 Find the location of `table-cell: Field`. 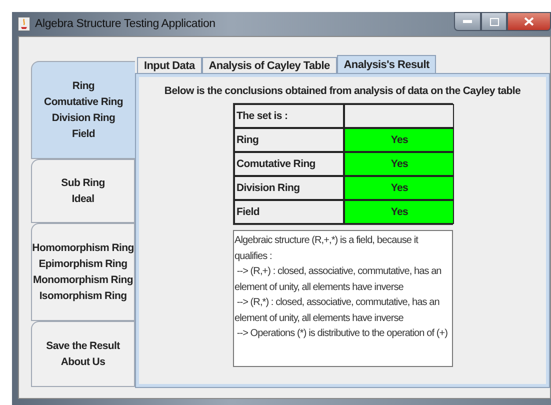

table-cell: Field is located at coordinates (289, 212).